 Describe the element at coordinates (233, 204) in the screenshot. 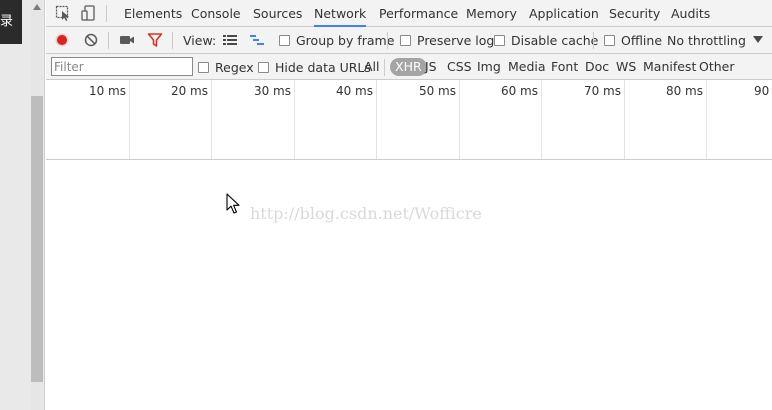

I see `mouse-cursor-icon` at that location.